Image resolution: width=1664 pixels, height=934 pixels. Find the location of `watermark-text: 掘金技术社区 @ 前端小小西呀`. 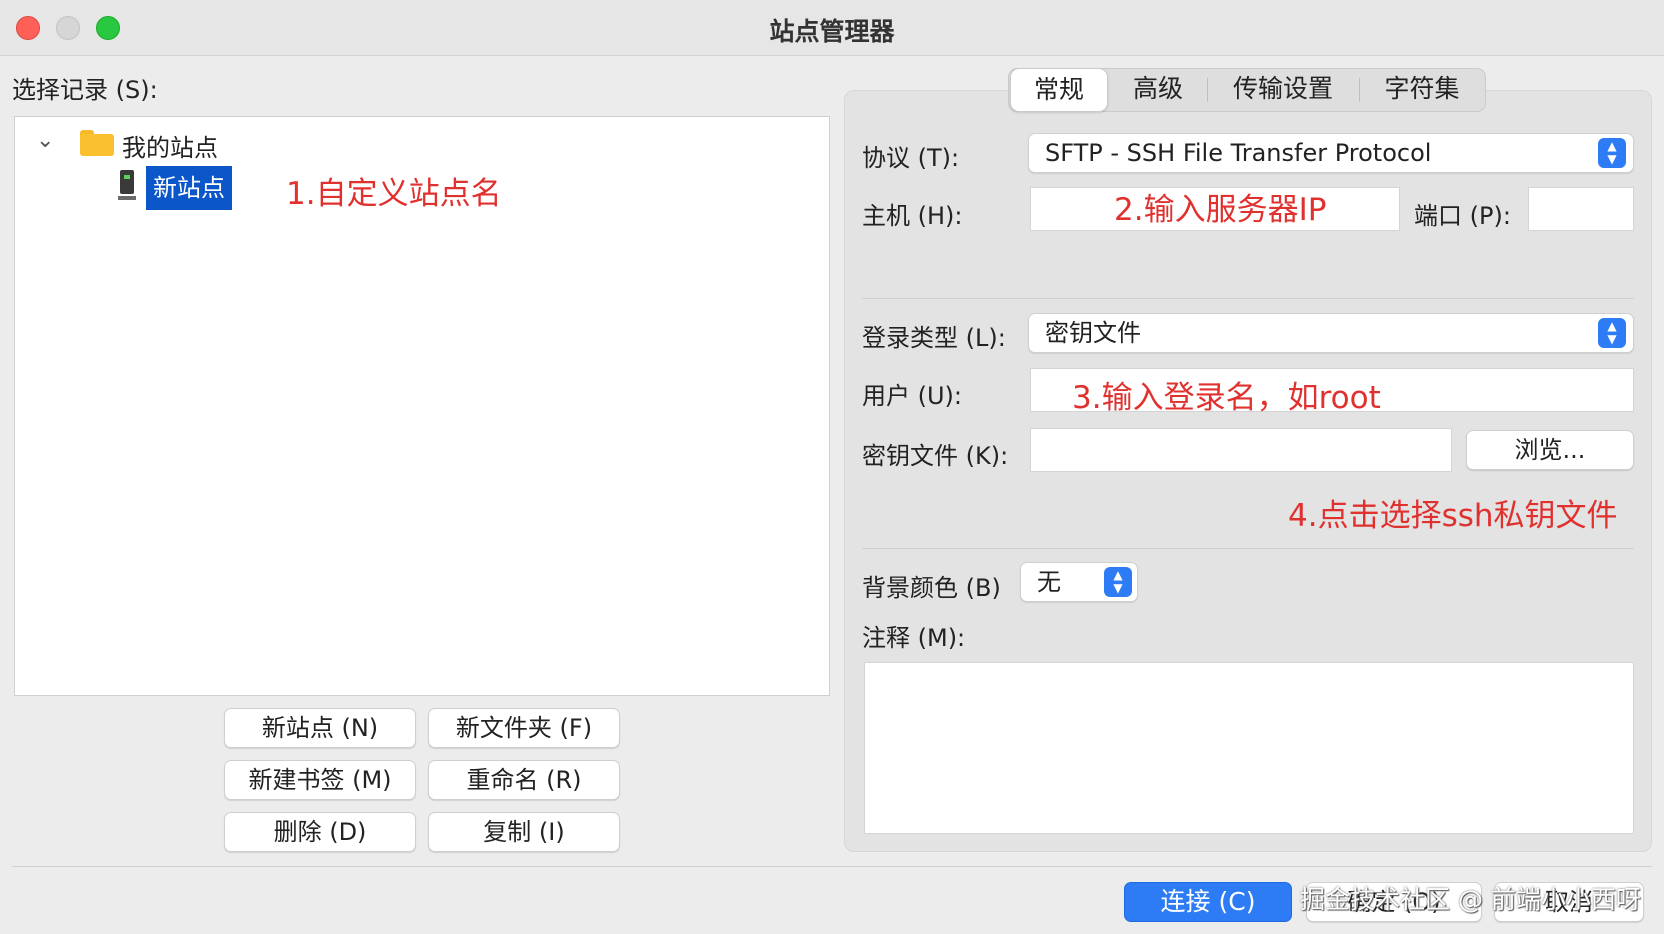

watermark-text: 掘金技术社区 @ 前端小小西呀 is located at coordinates (1470, 899).